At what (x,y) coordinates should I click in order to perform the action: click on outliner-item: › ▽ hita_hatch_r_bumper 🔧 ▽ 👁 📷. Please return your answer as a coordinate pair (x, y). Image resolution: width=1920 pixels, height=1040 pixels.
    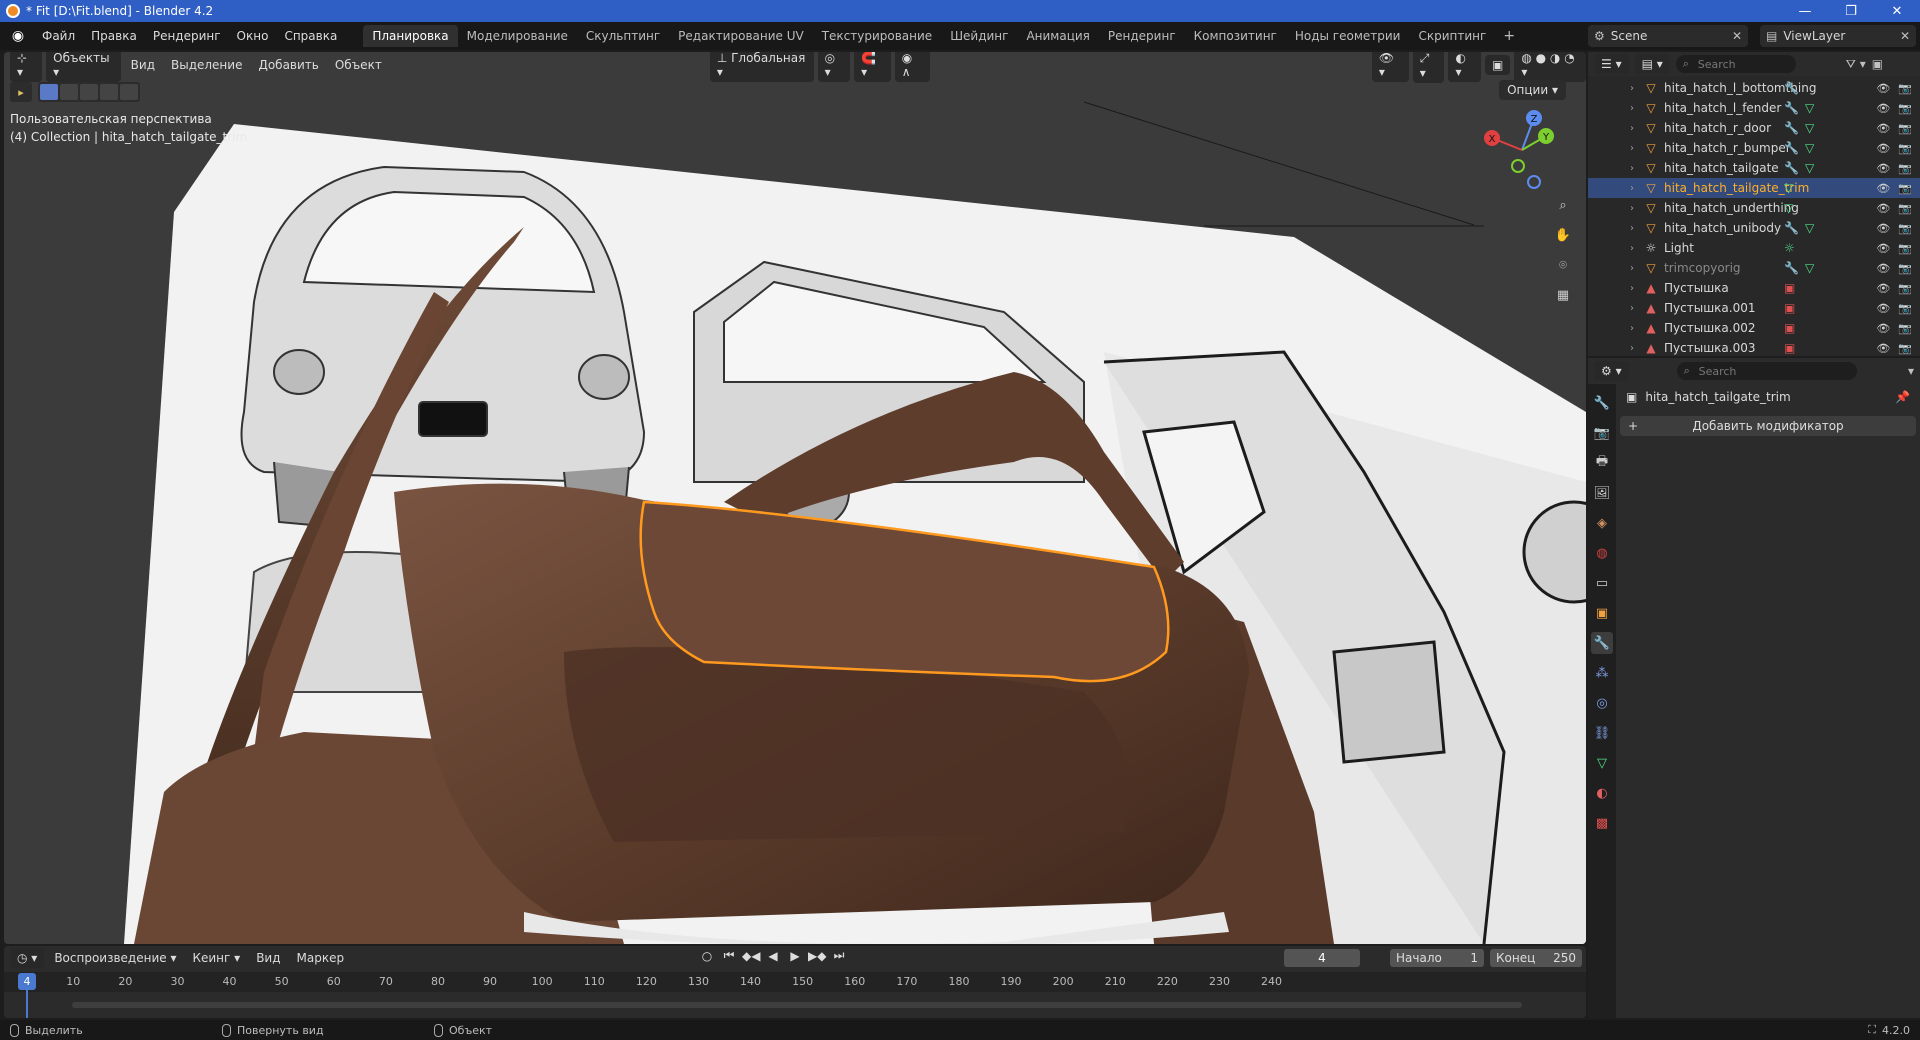
    Looking at the image, I should click on (1754, 148).